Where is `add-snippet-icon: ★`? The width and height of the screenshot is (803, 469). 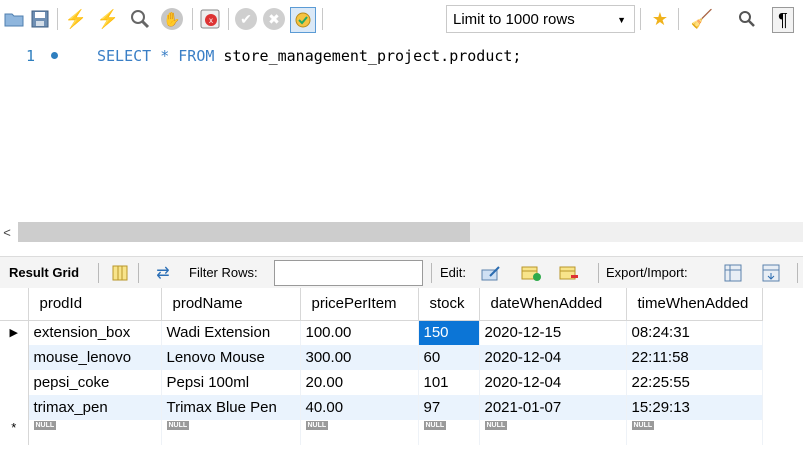
add-snippet-icon: ★ is located at coordinates (660, 19).